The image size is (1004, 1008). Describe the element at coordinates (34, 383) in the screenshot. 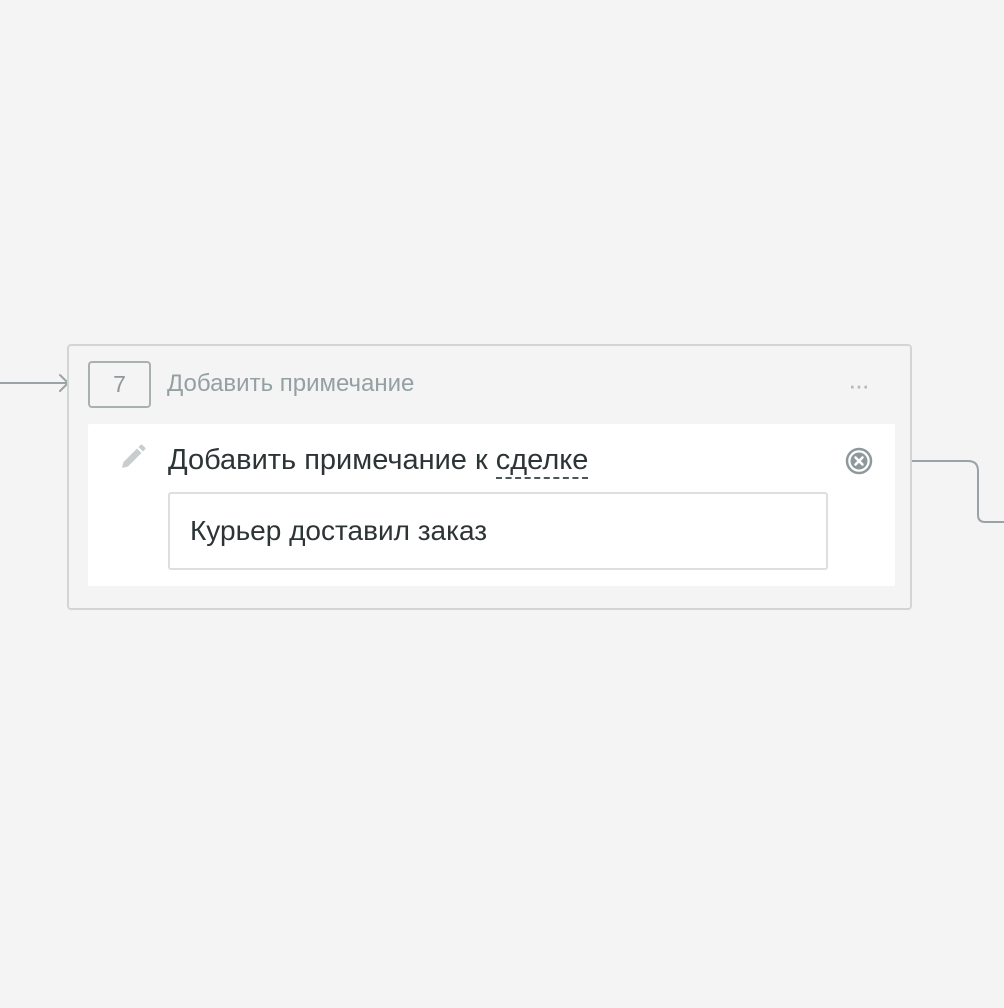

I see `incoming-connector-arrow` at that location.